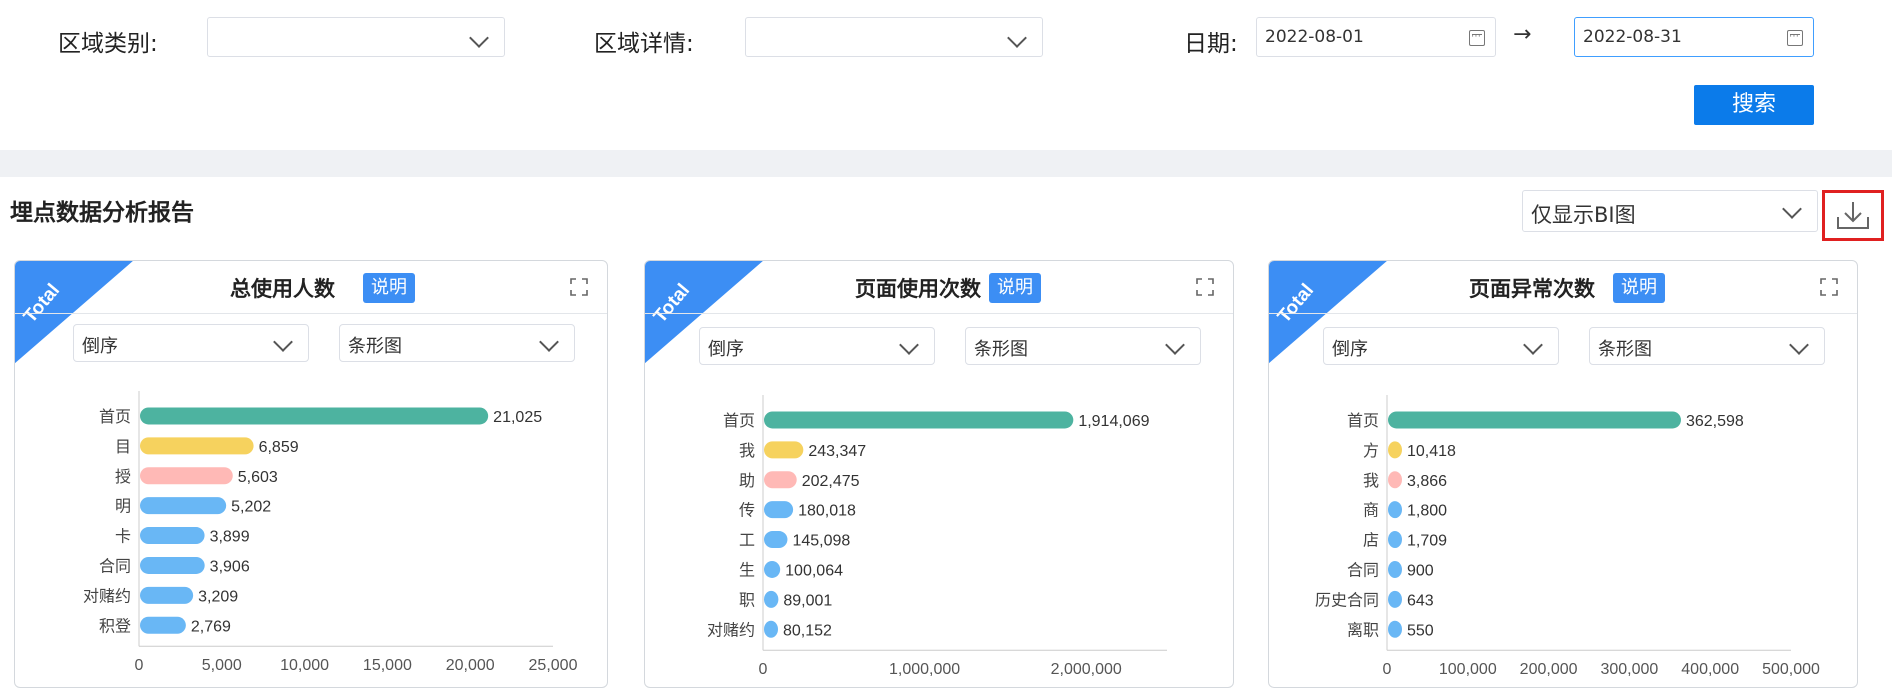  I want to click on value-label: 100,064, so click(814, 570).